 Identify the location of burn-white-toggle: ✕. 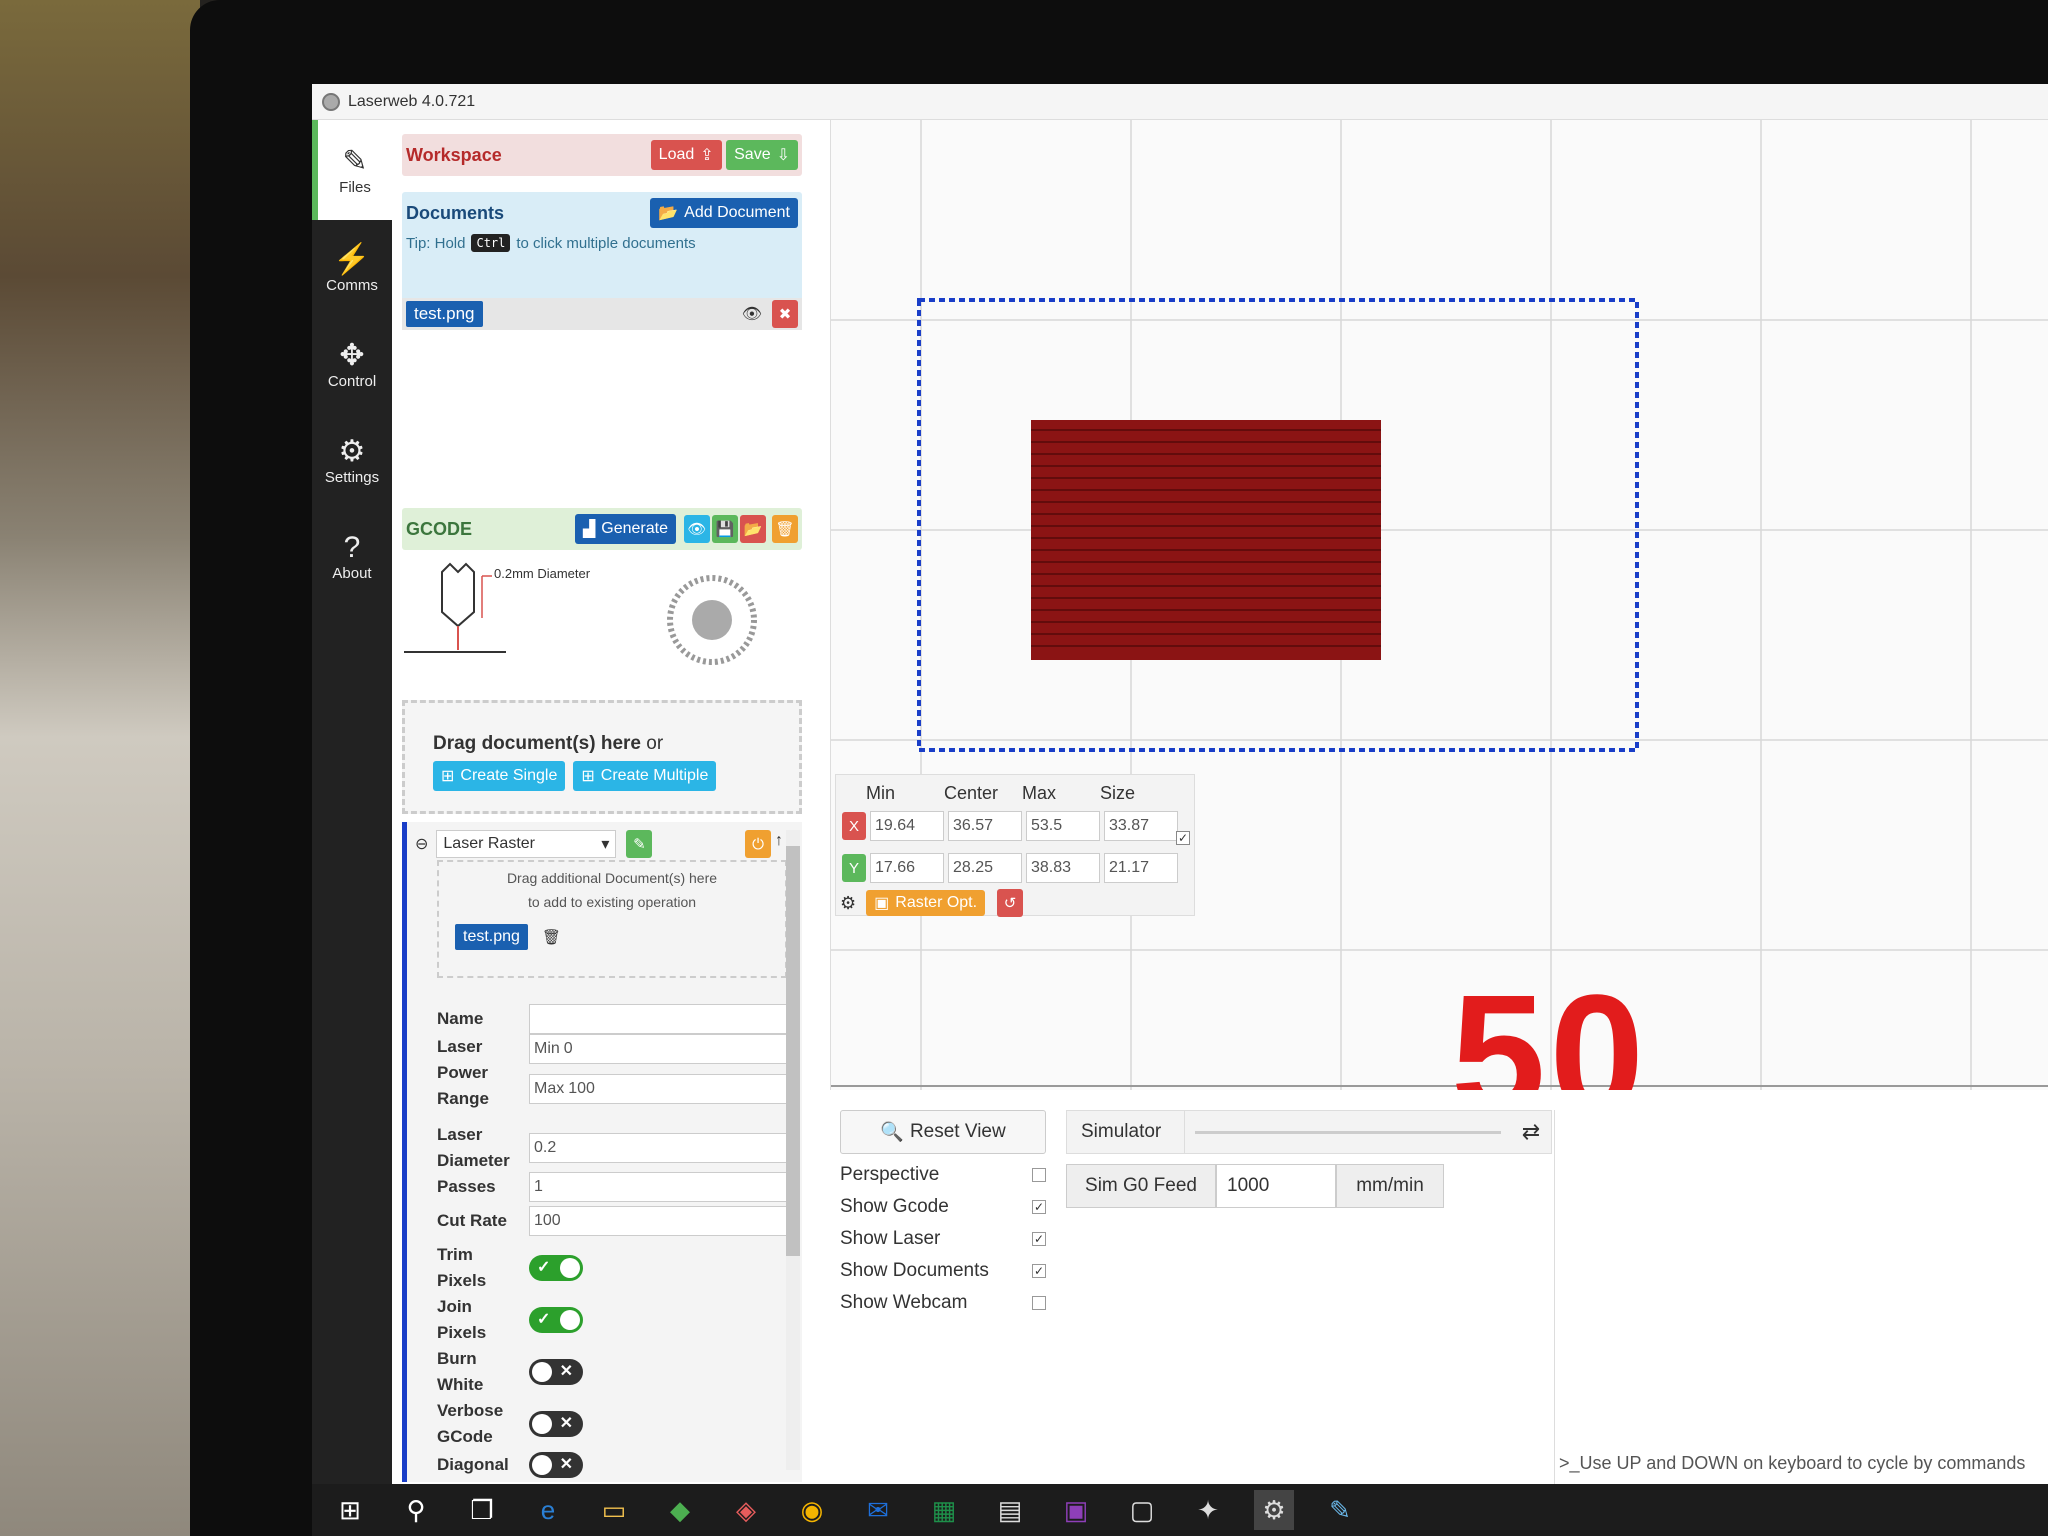
(556, 1372).